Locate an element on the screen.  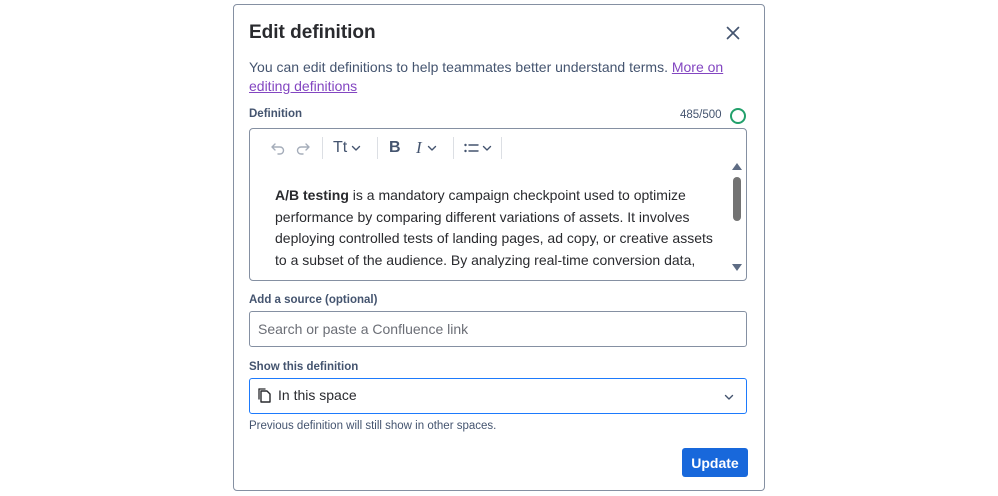
scroll-down-arrow is located at coordinates (737, 267).